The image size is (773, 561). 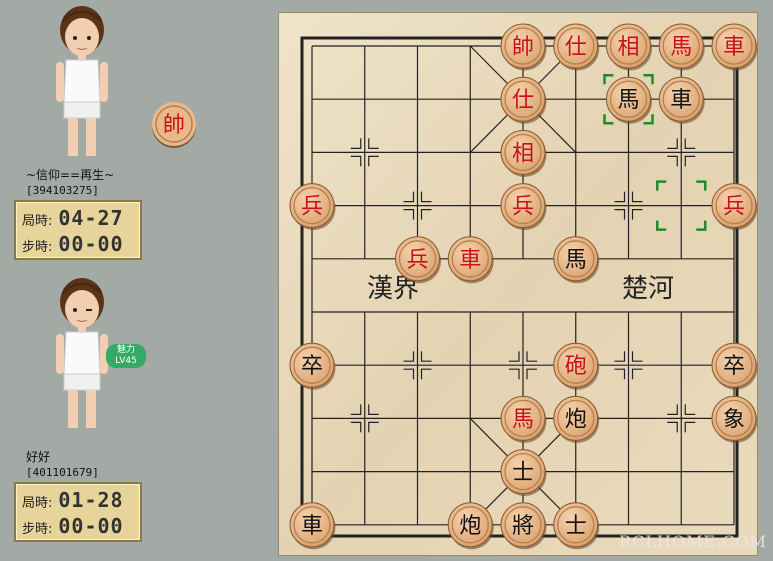 I want to click on player-bottom-id: [401101679], so click(x=62, y=472).